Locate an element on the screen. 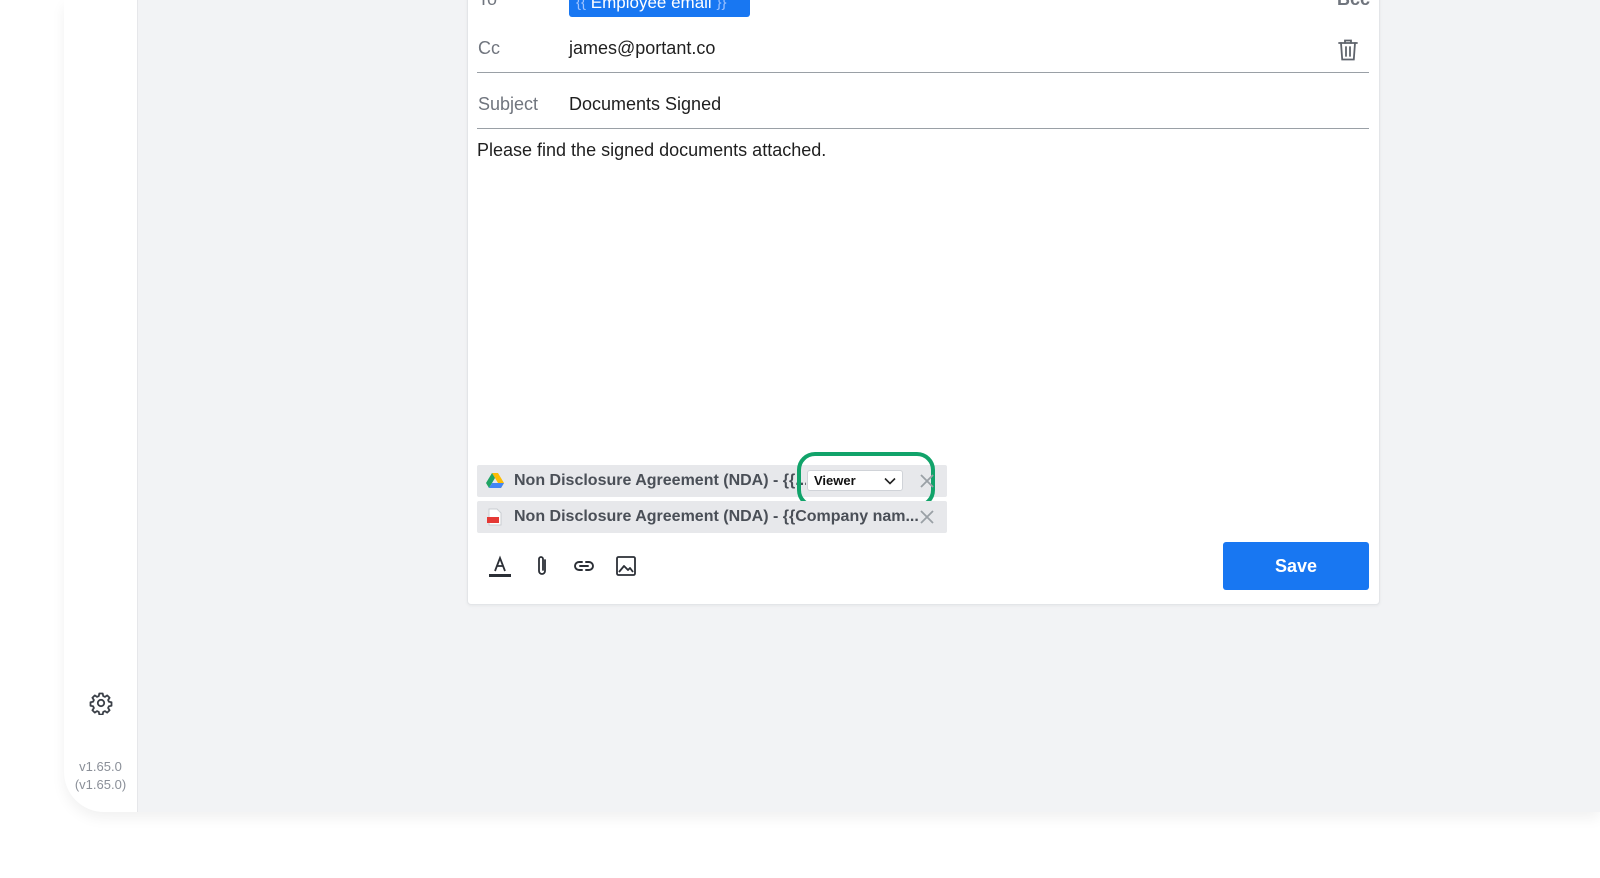  version-label: v1.65.0 is located at coordinates (100, 766).